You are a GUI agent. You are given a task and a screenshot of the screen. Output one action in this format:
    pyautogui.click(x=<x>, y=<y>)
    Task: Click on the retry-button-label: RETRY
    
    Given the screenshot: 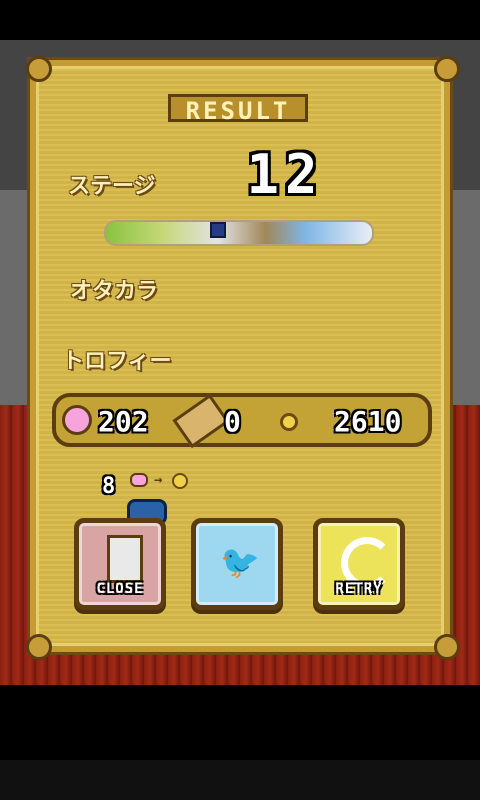 What is the action you would take?
    pyautogui.click(x=359, y=589)
    